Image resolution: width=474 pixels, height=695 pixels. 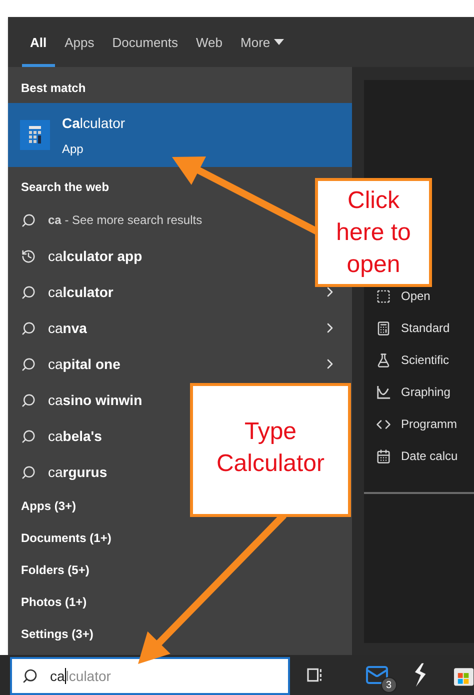 What do you see at coordinates (180, 602) in the screenshot?
I see `category-link: Photos (1+)` at bounding box center [180, 602].